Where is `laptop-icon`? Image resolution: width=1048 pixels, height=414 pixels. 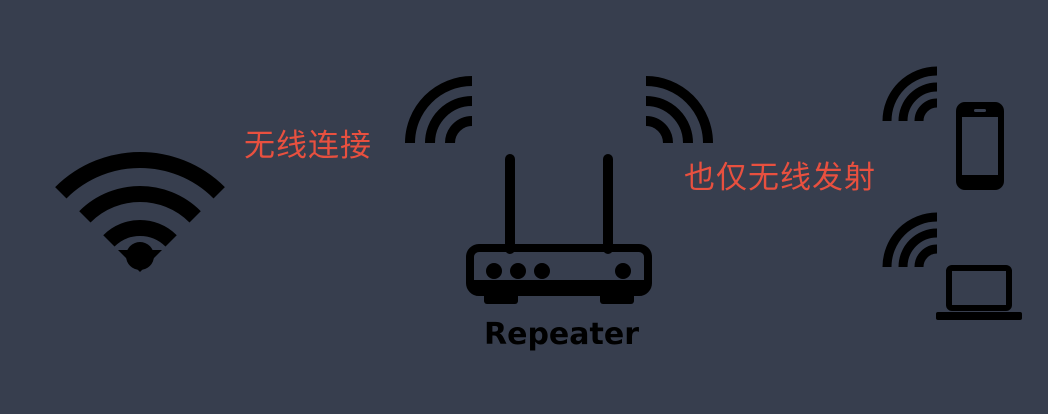
laptop-icon is located at coordinates (979, 293).